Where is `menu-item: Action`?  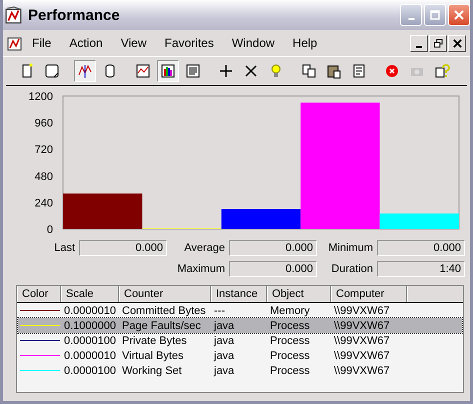
menu-item: Action is located at coordinates (86, 43).